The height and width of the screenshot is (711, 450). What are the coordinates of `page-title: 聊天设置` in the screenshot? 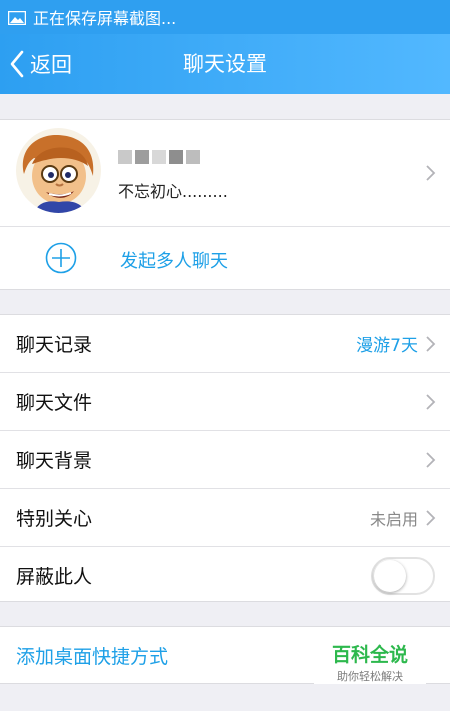 It's located at (225, 64).